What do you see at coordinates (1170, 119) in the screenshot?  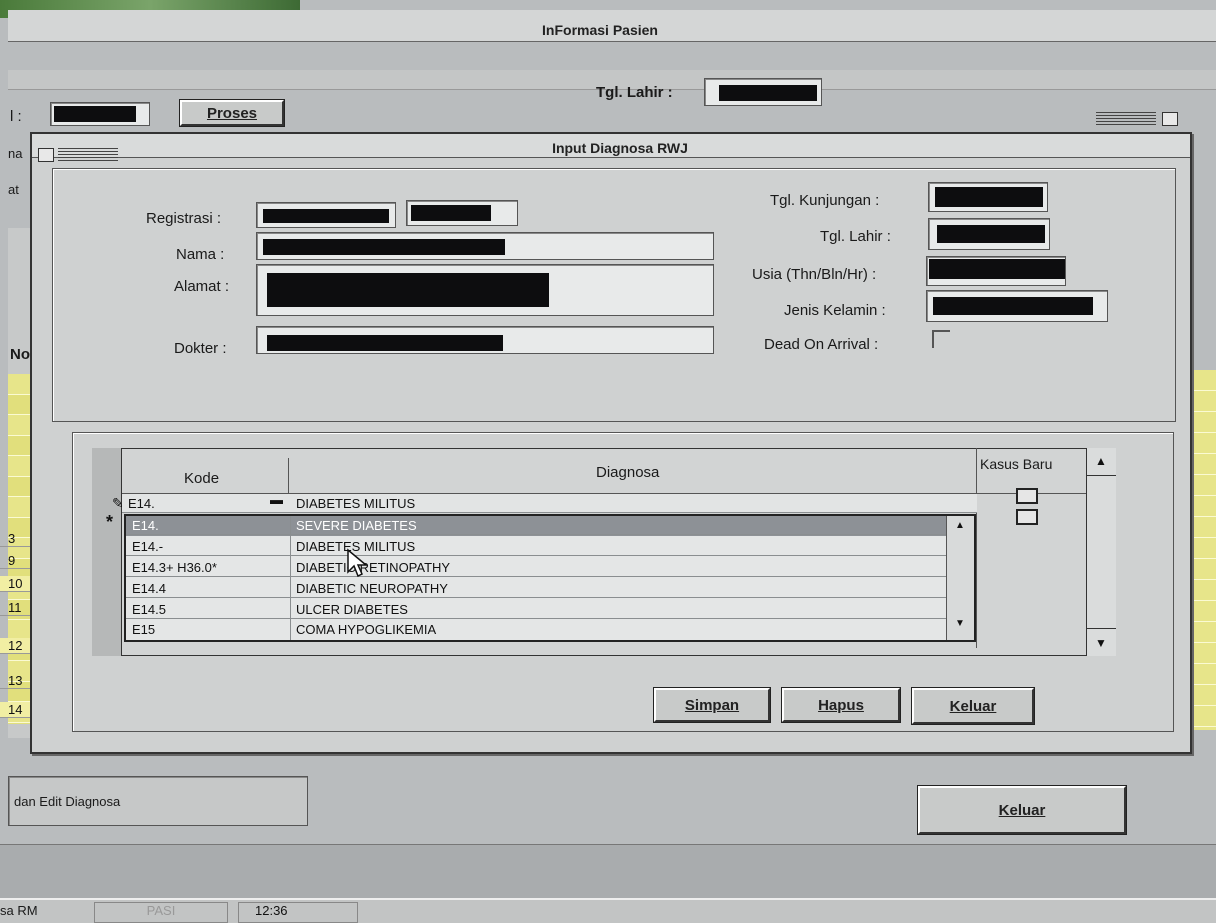 I see `maximize-icon` at bounding box center [1170, 119].